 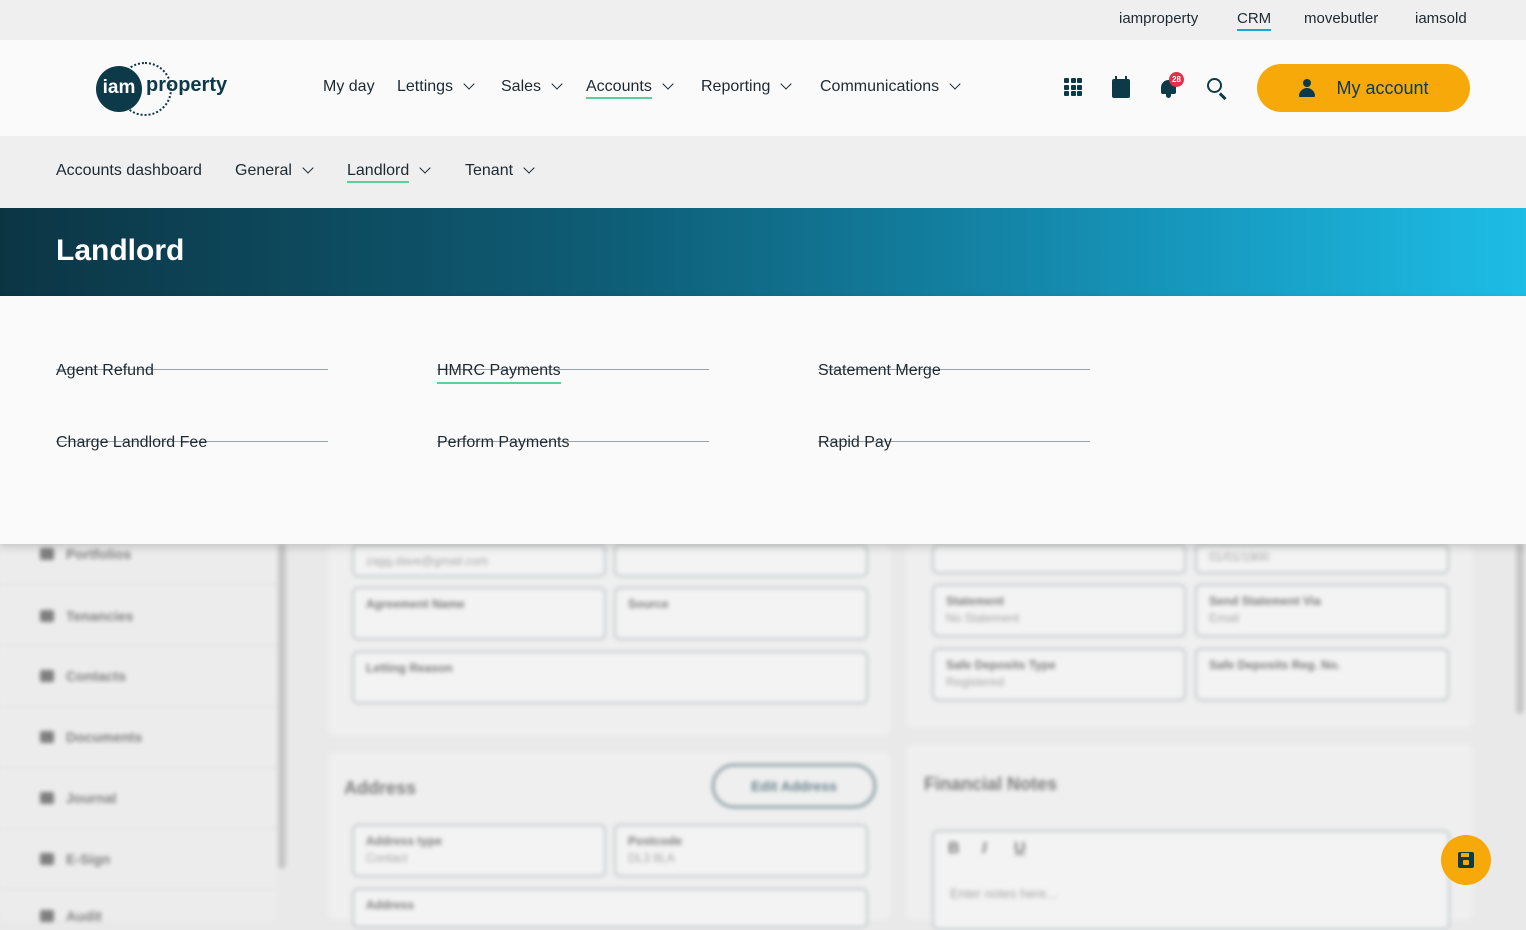 I want to click on nav-label: My day, so click(x=349, y=86).